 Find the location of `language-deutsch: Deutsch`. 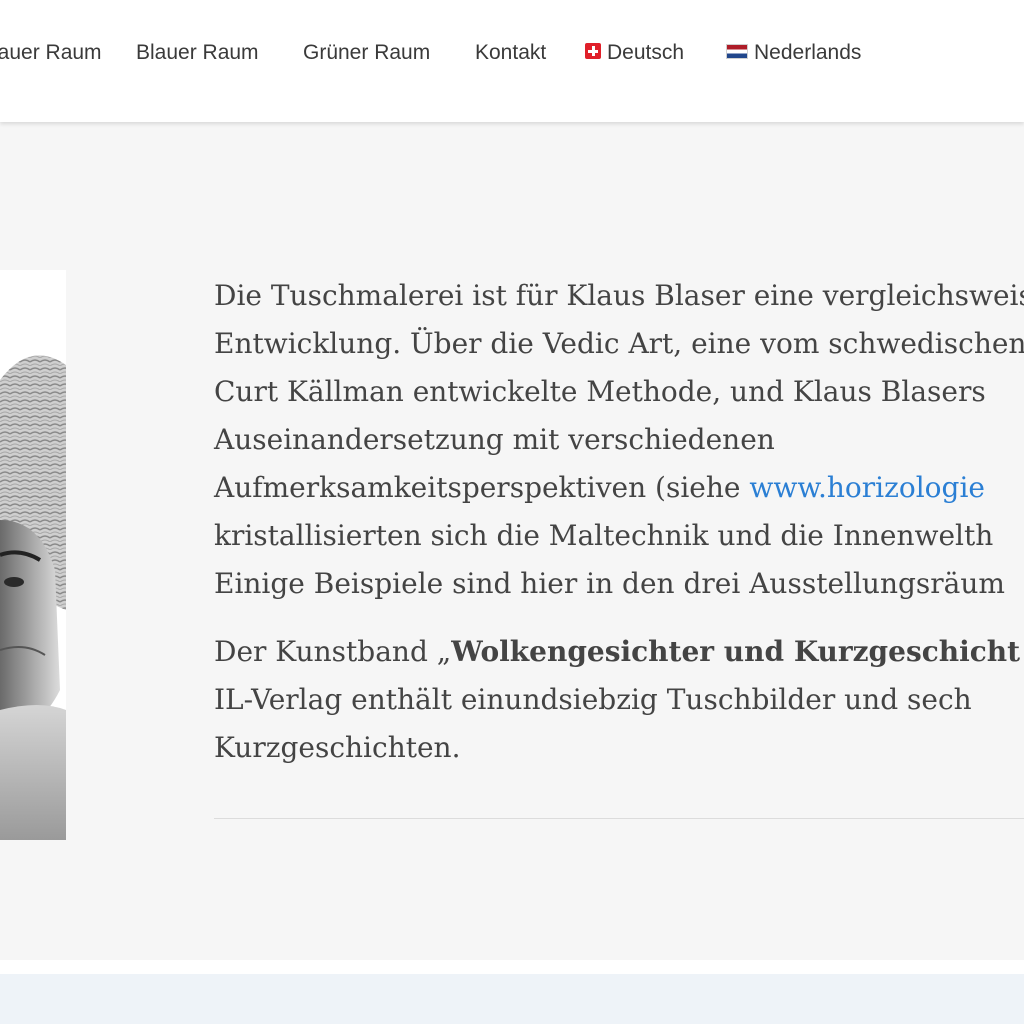

language-deutsch: Deutsch is located at coordinates (634, 53).